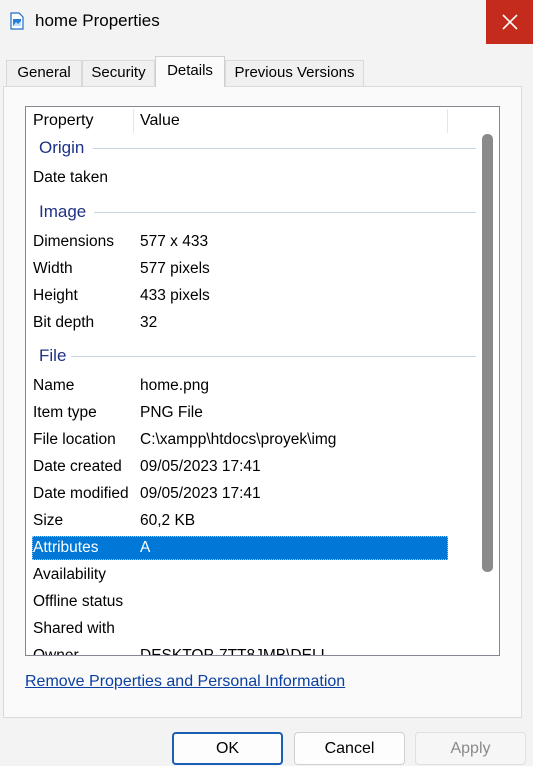 This screenshot has height=766, width=533. Describe the element at coordinates (256, 269) in the screenshot. I see `list-item: Width 577 pixels` at that location.